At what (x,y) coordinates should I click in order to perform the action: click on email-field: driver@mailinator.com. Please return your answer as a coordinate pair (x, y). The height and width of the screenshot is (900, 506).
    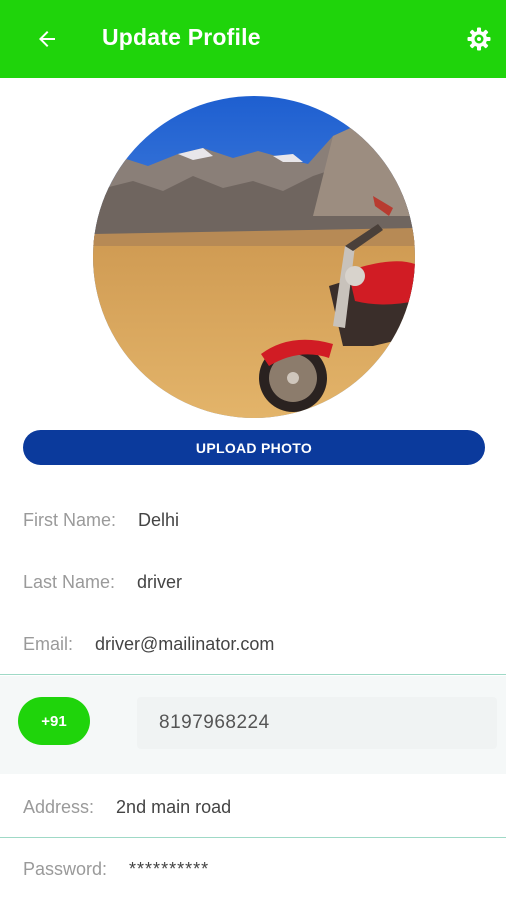
    Looking at the image, I should click on (184, 644).